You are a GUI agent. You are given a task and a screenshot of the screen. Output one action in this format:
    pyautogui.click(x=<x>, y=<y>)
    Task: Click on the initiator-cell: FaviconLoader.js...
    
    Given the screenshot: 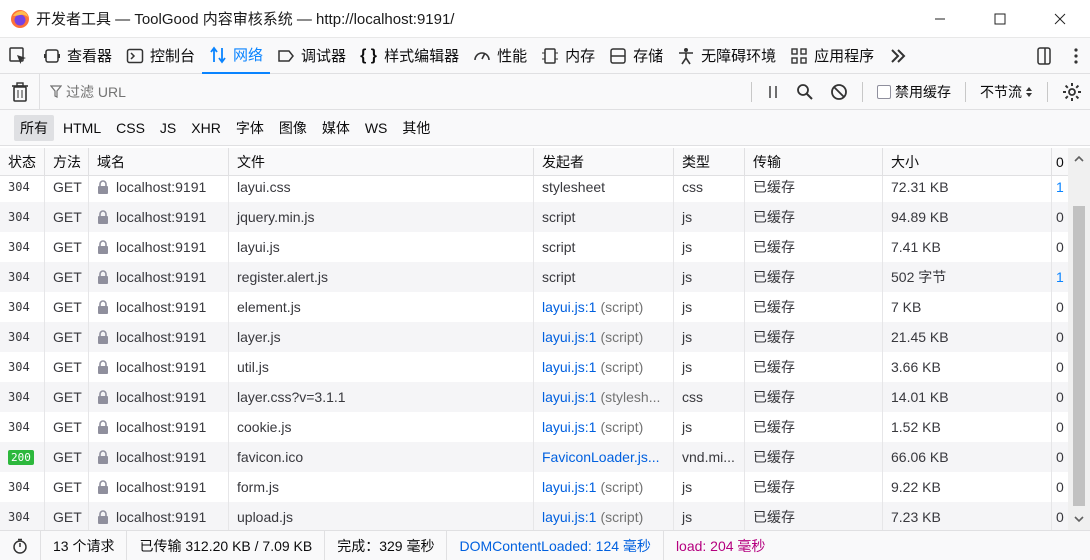 What is the action you would take?
    pyautogui.click(x=604, y=457)
    